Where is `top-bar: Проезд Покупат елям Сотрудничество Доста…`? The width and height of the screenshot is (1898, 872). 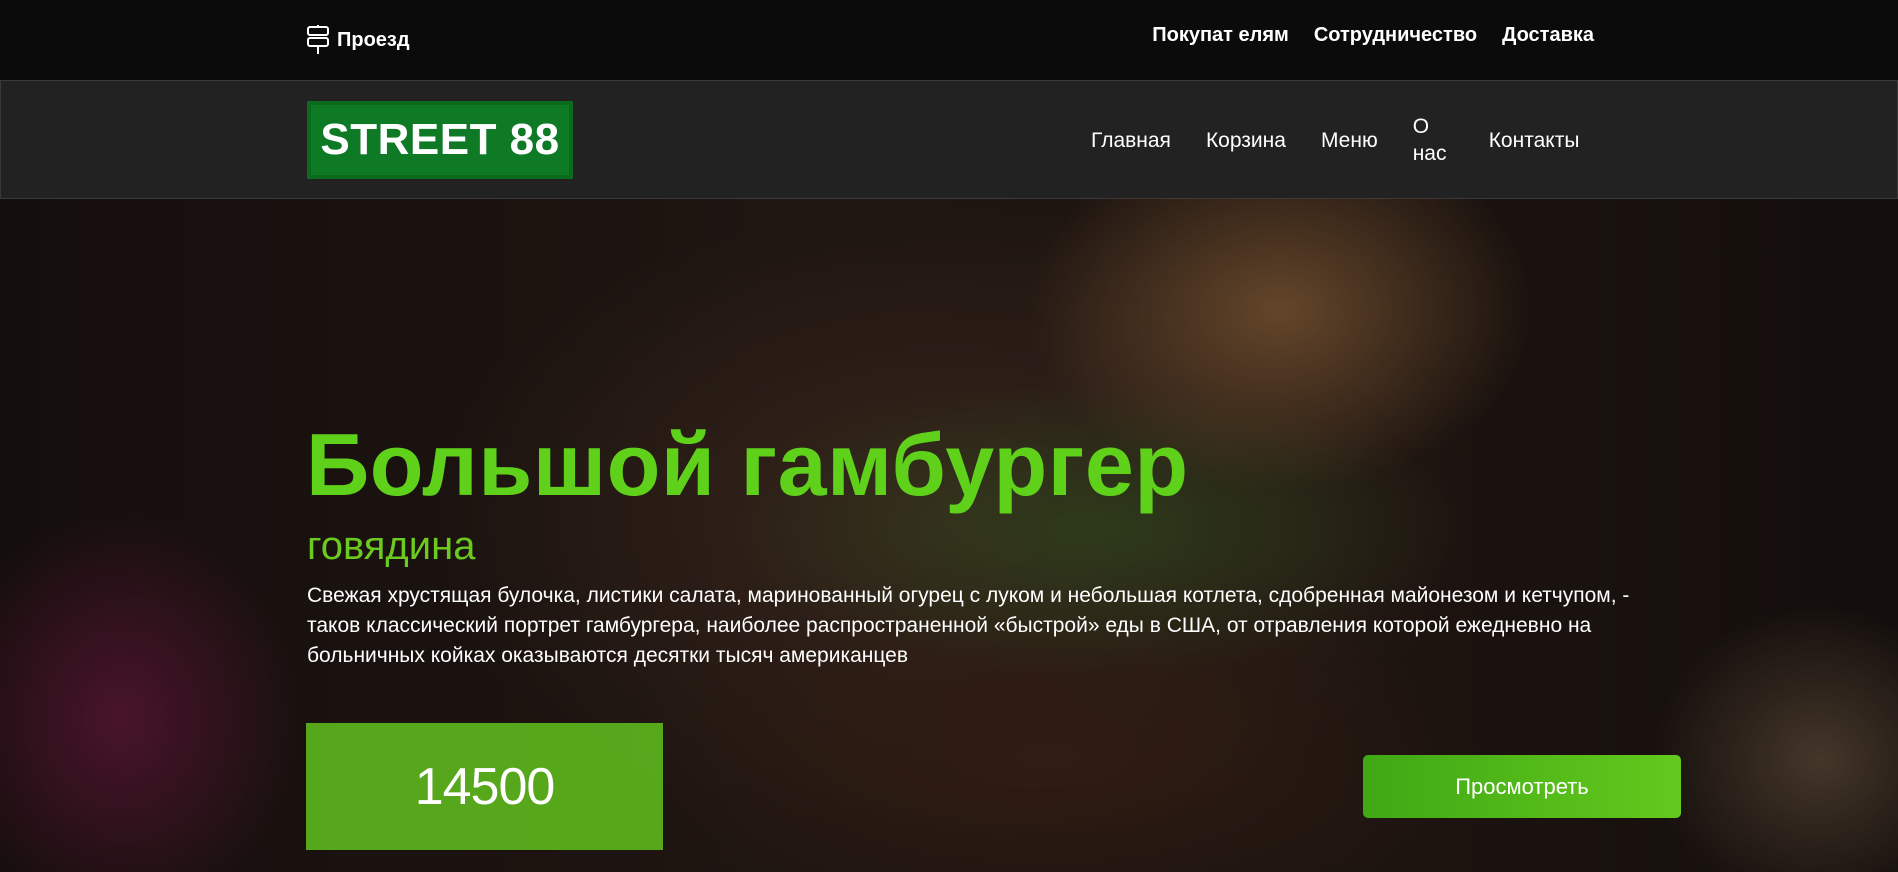
top-bar: Проезд Покупат елям Сотрудничество Доста… is located at coordinates (949, 40).